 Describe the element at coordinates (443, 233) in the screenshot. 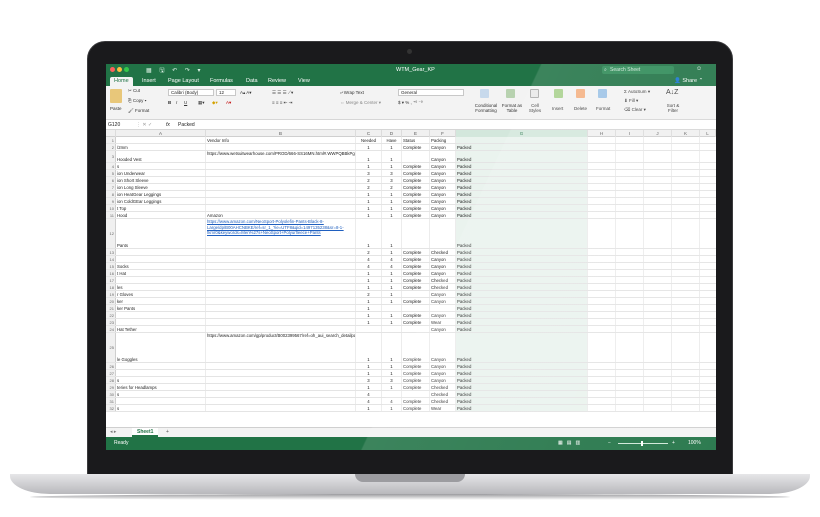

I see `cell-f` at that location.